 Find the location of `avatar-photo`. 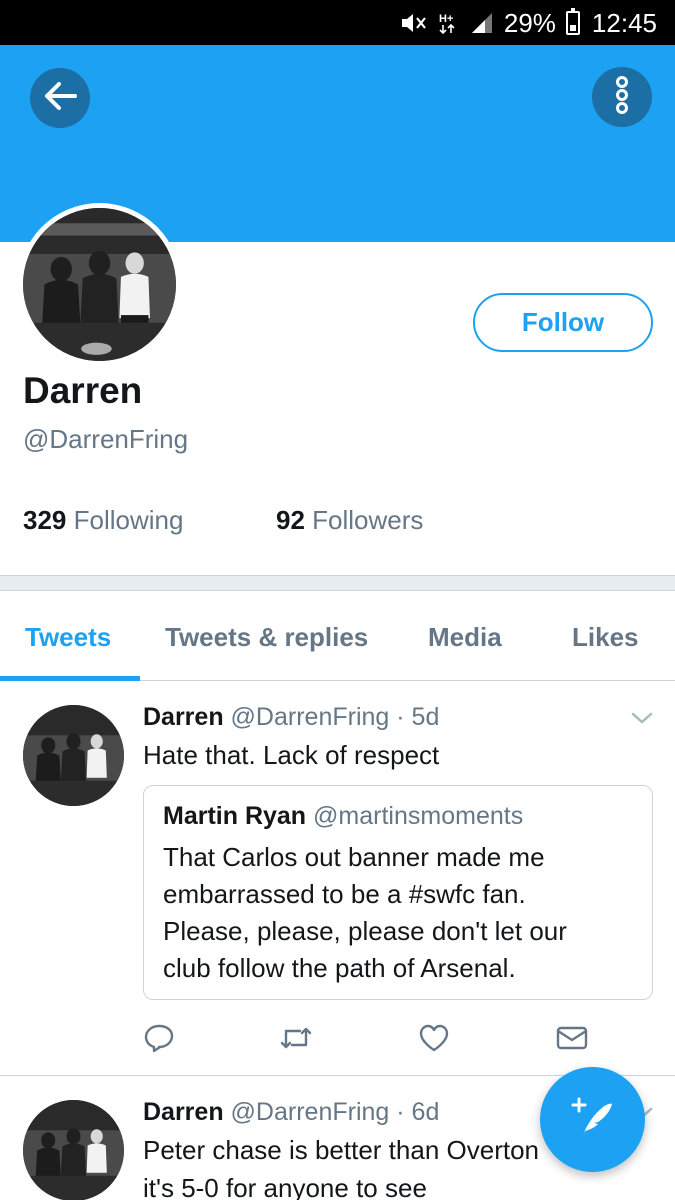

avatar-photo is located at coordinates (99, 284).